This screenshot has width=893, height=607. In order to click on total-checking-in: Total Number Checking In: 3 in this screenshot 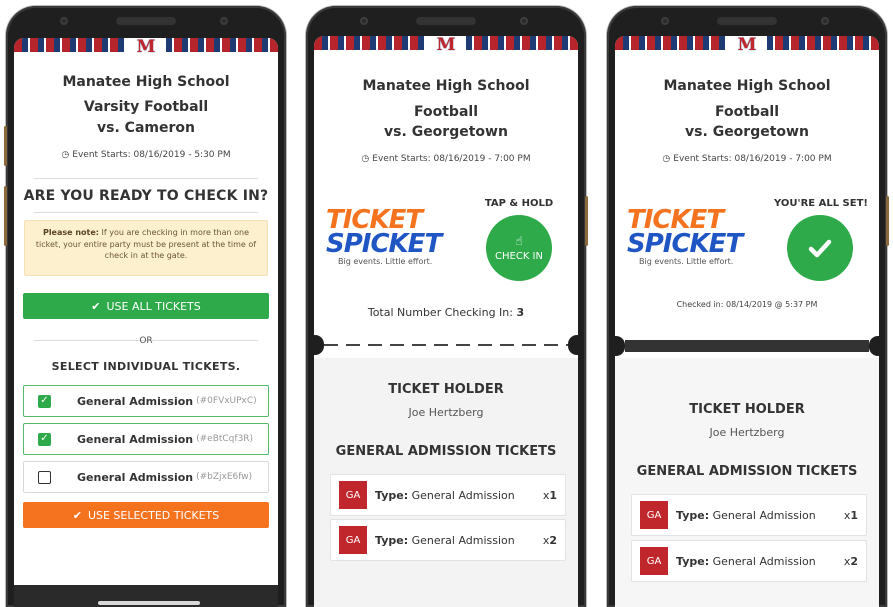, I will do `click(446, 312)`.